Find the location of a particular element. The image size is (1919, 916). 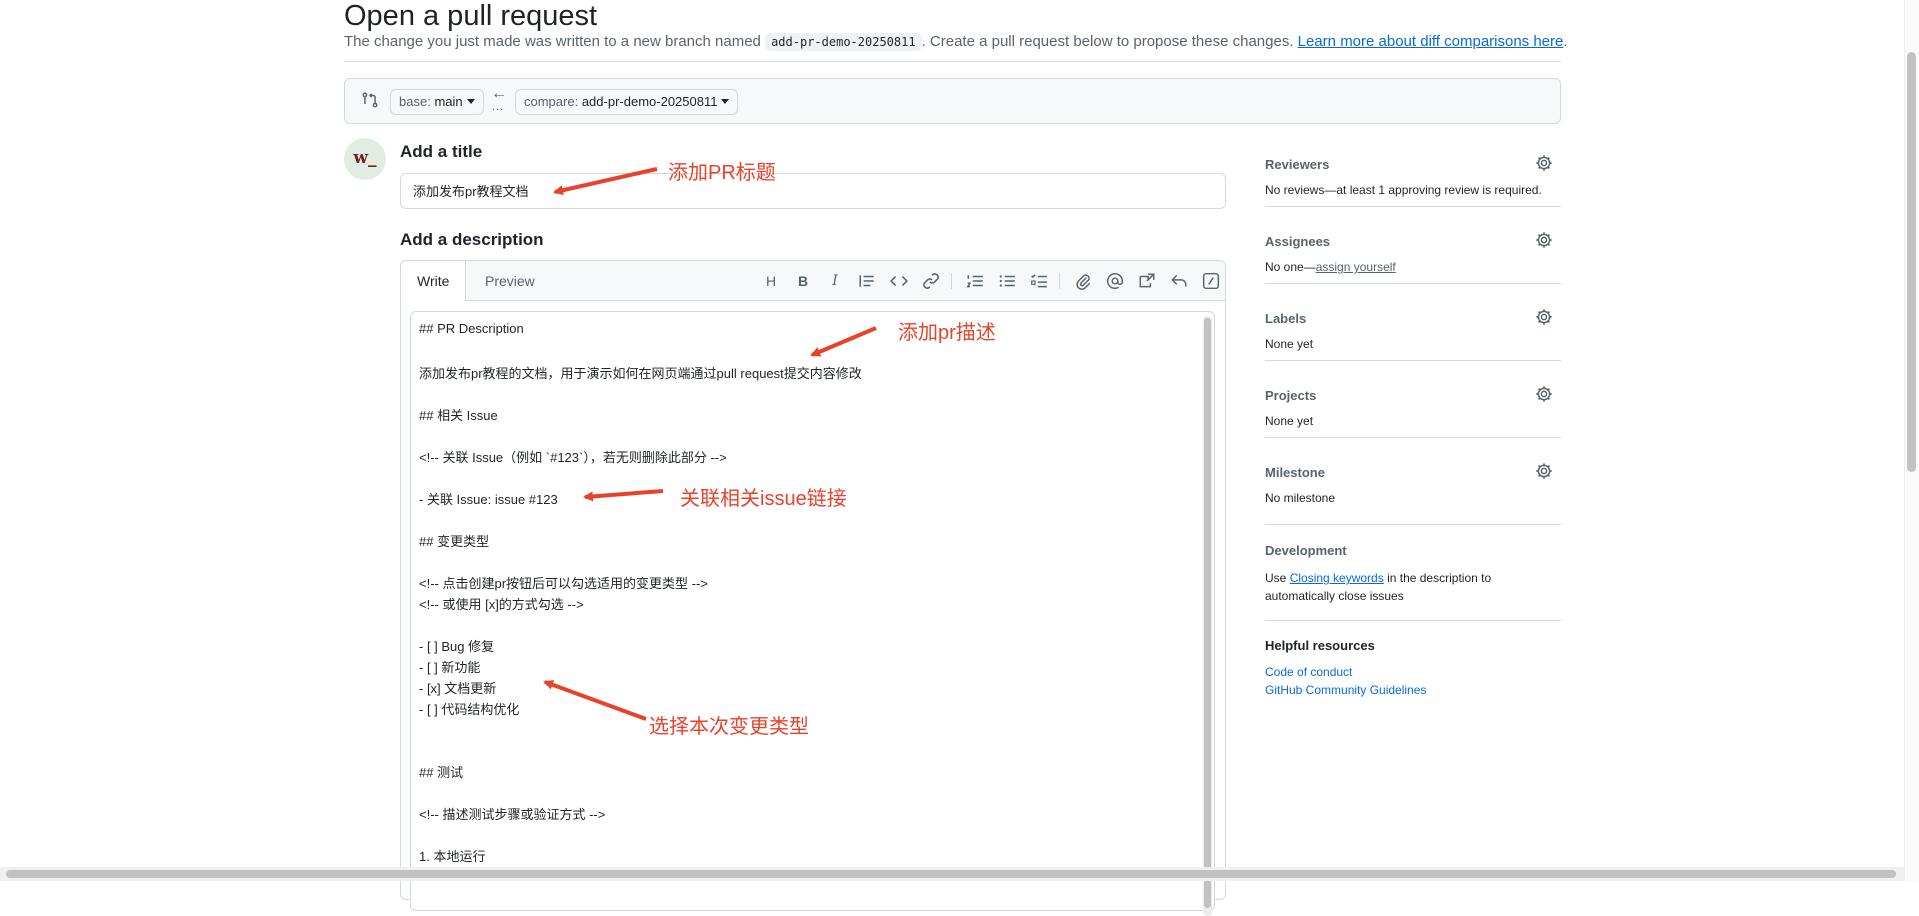

projects-title: Projects is located at coordinates (1290, 395).